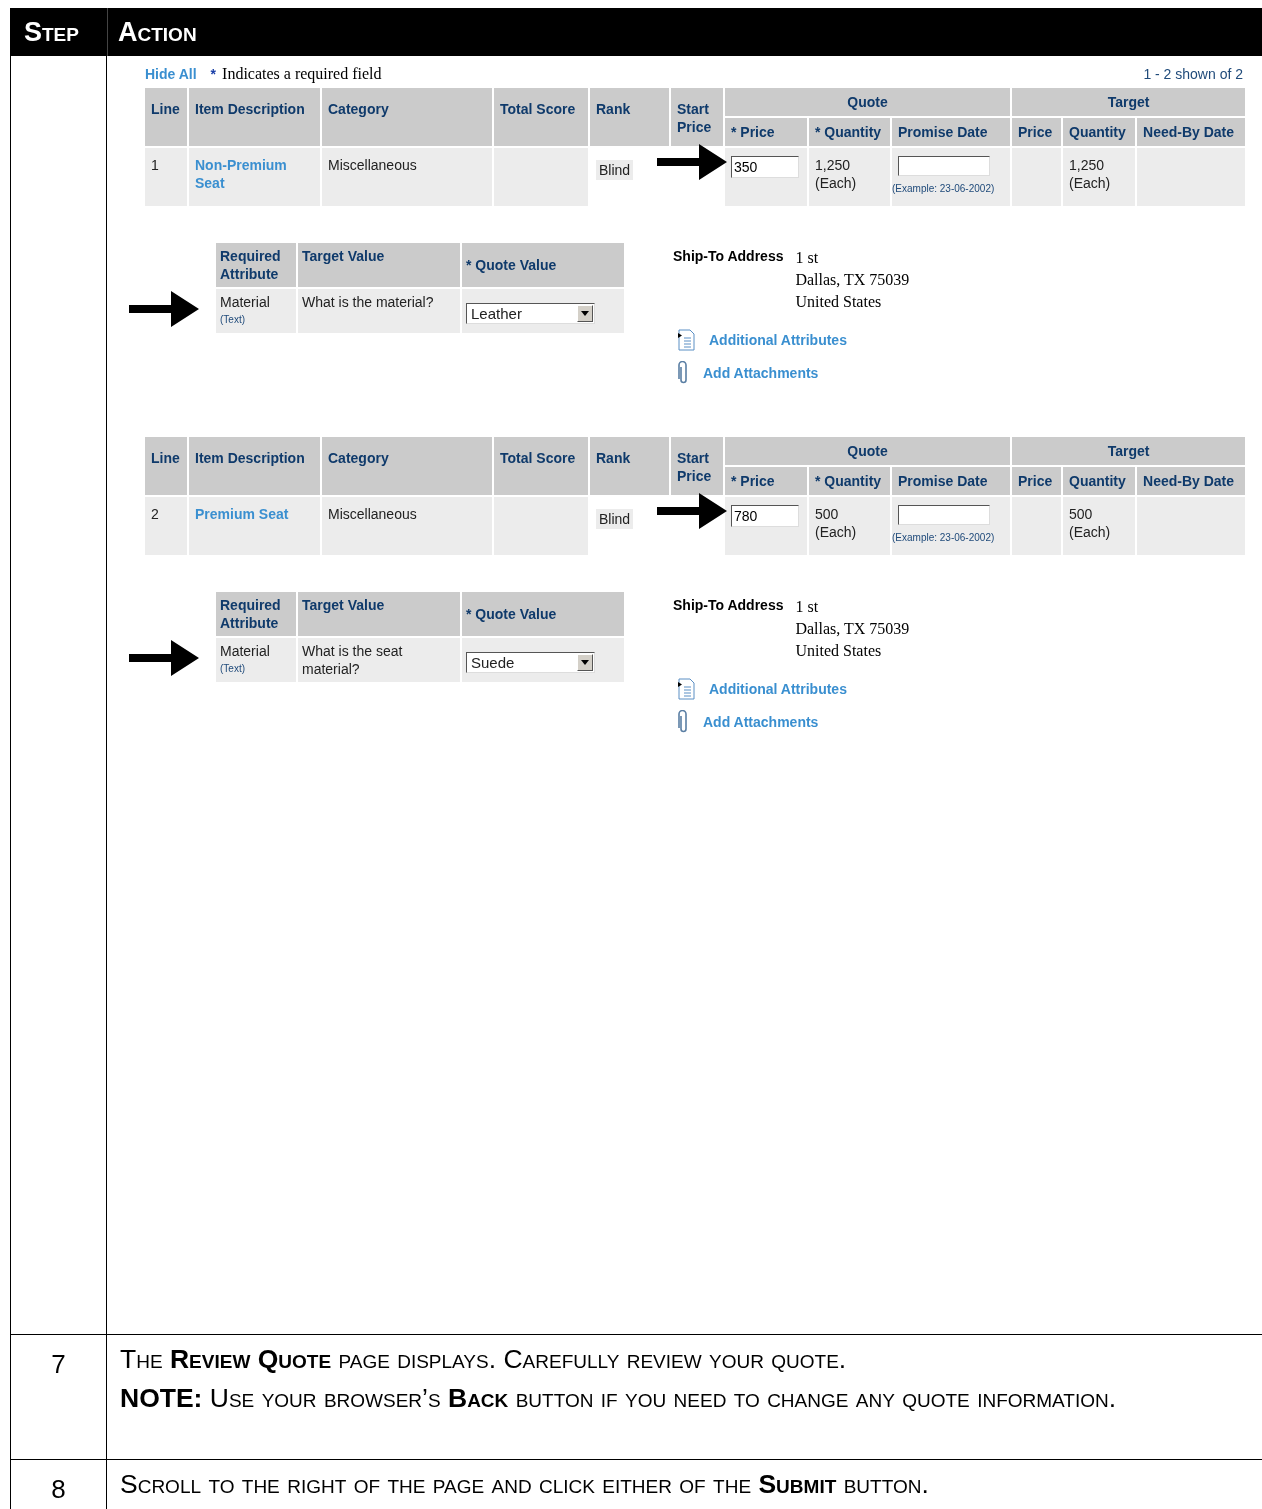  Describe the element at coordinates (530, 313) in the screenshot. I see `quote-value-dropdown: Leather` at that location.